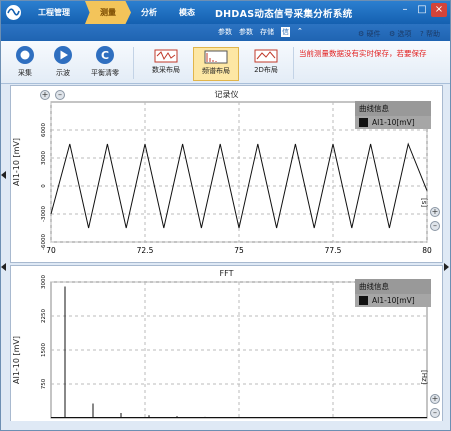  What do you see at coordinates (44, 214) in the screenshot?
I see `y-tick-label: -3000` at bounding box center [44, 214].